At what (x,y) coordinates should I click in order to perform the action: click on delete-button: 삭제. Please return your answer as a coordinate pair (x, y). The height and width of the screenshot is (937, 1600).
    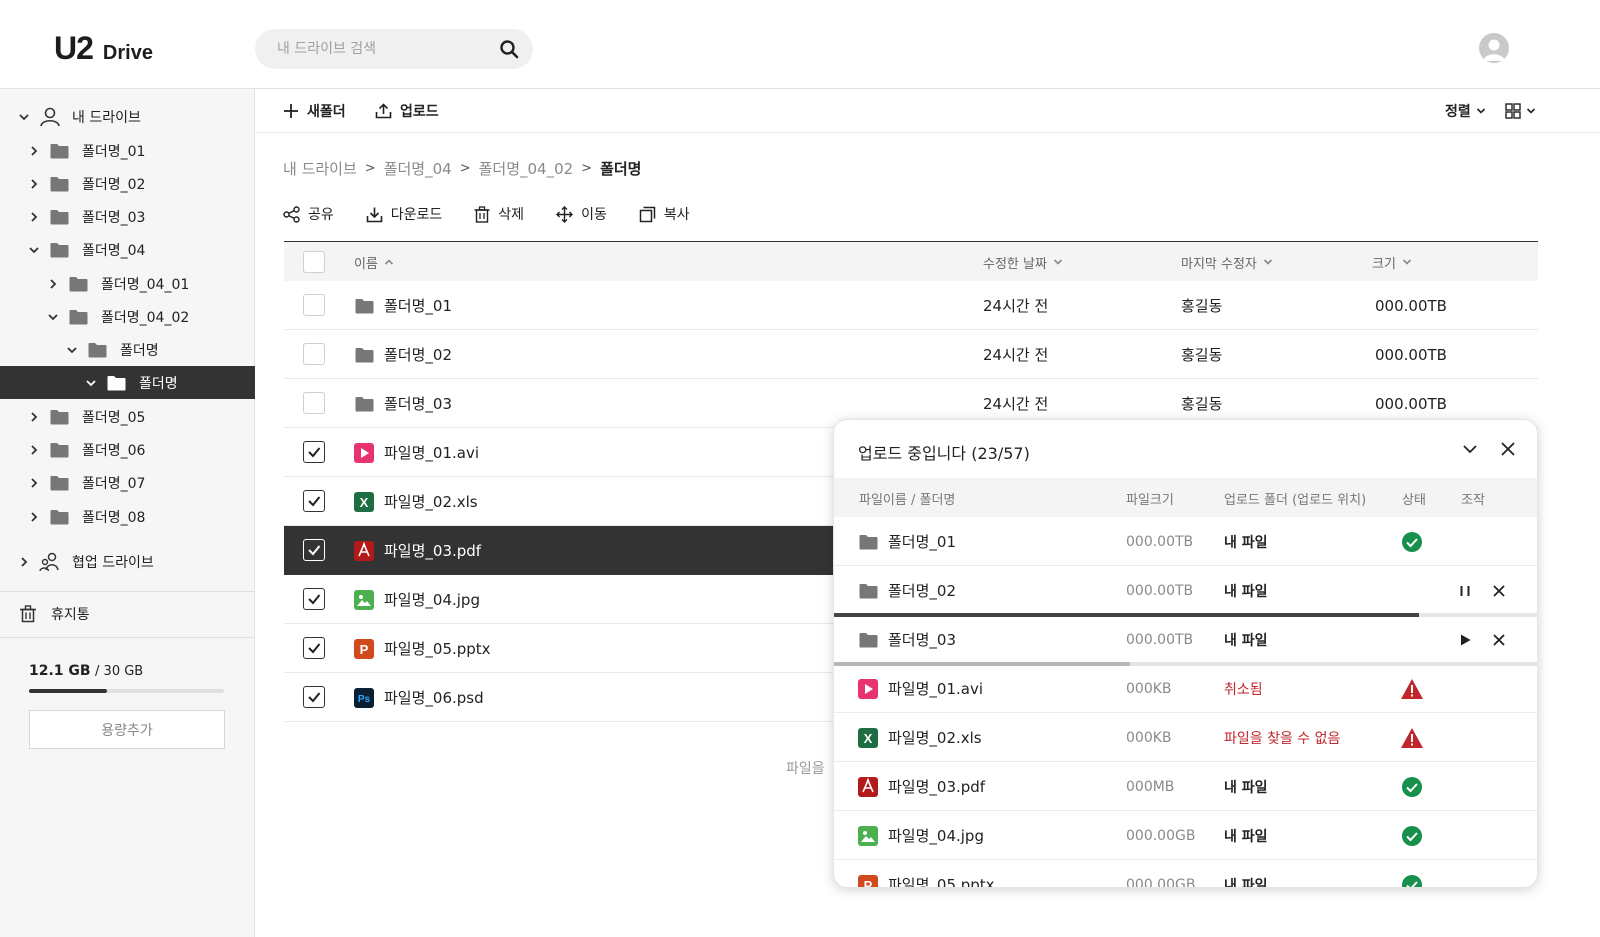
    Looking at the image, I should click on (499, 214).